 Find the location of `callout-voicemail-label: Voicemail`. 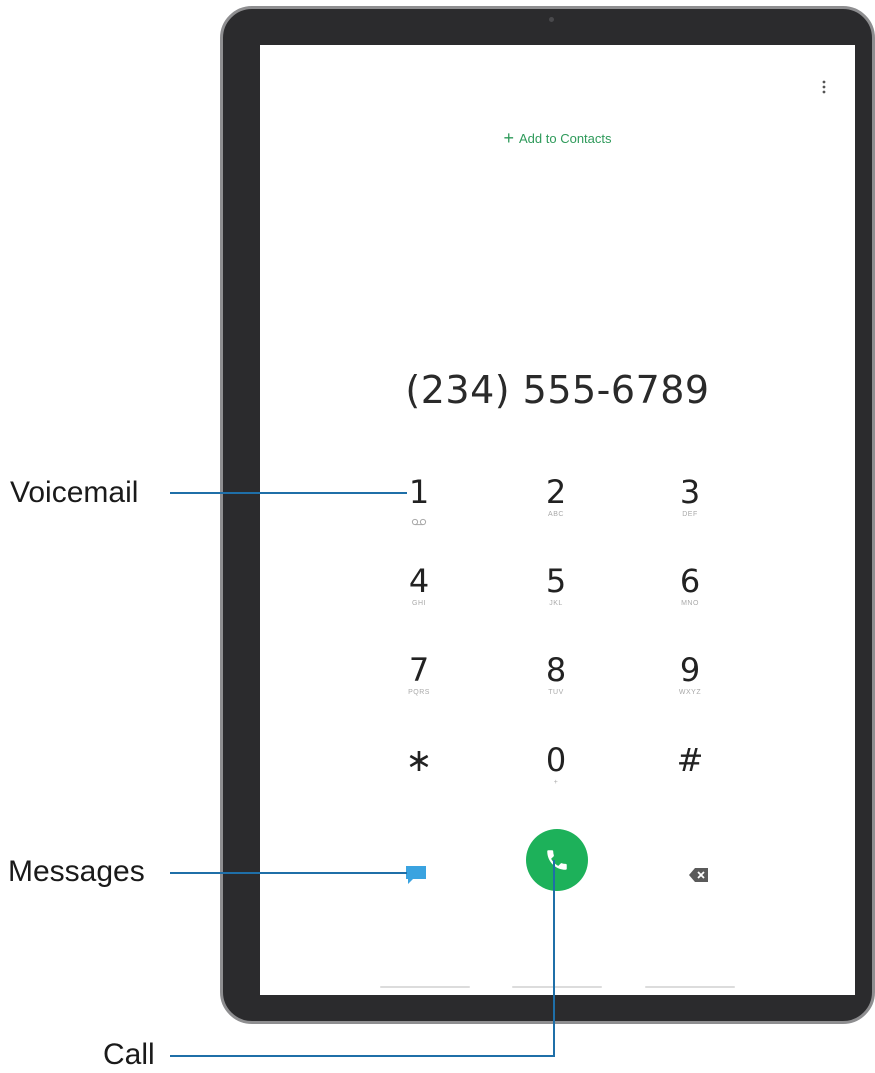

callout-voicemail-label: Voicemail is located at coordinates (74, 492).